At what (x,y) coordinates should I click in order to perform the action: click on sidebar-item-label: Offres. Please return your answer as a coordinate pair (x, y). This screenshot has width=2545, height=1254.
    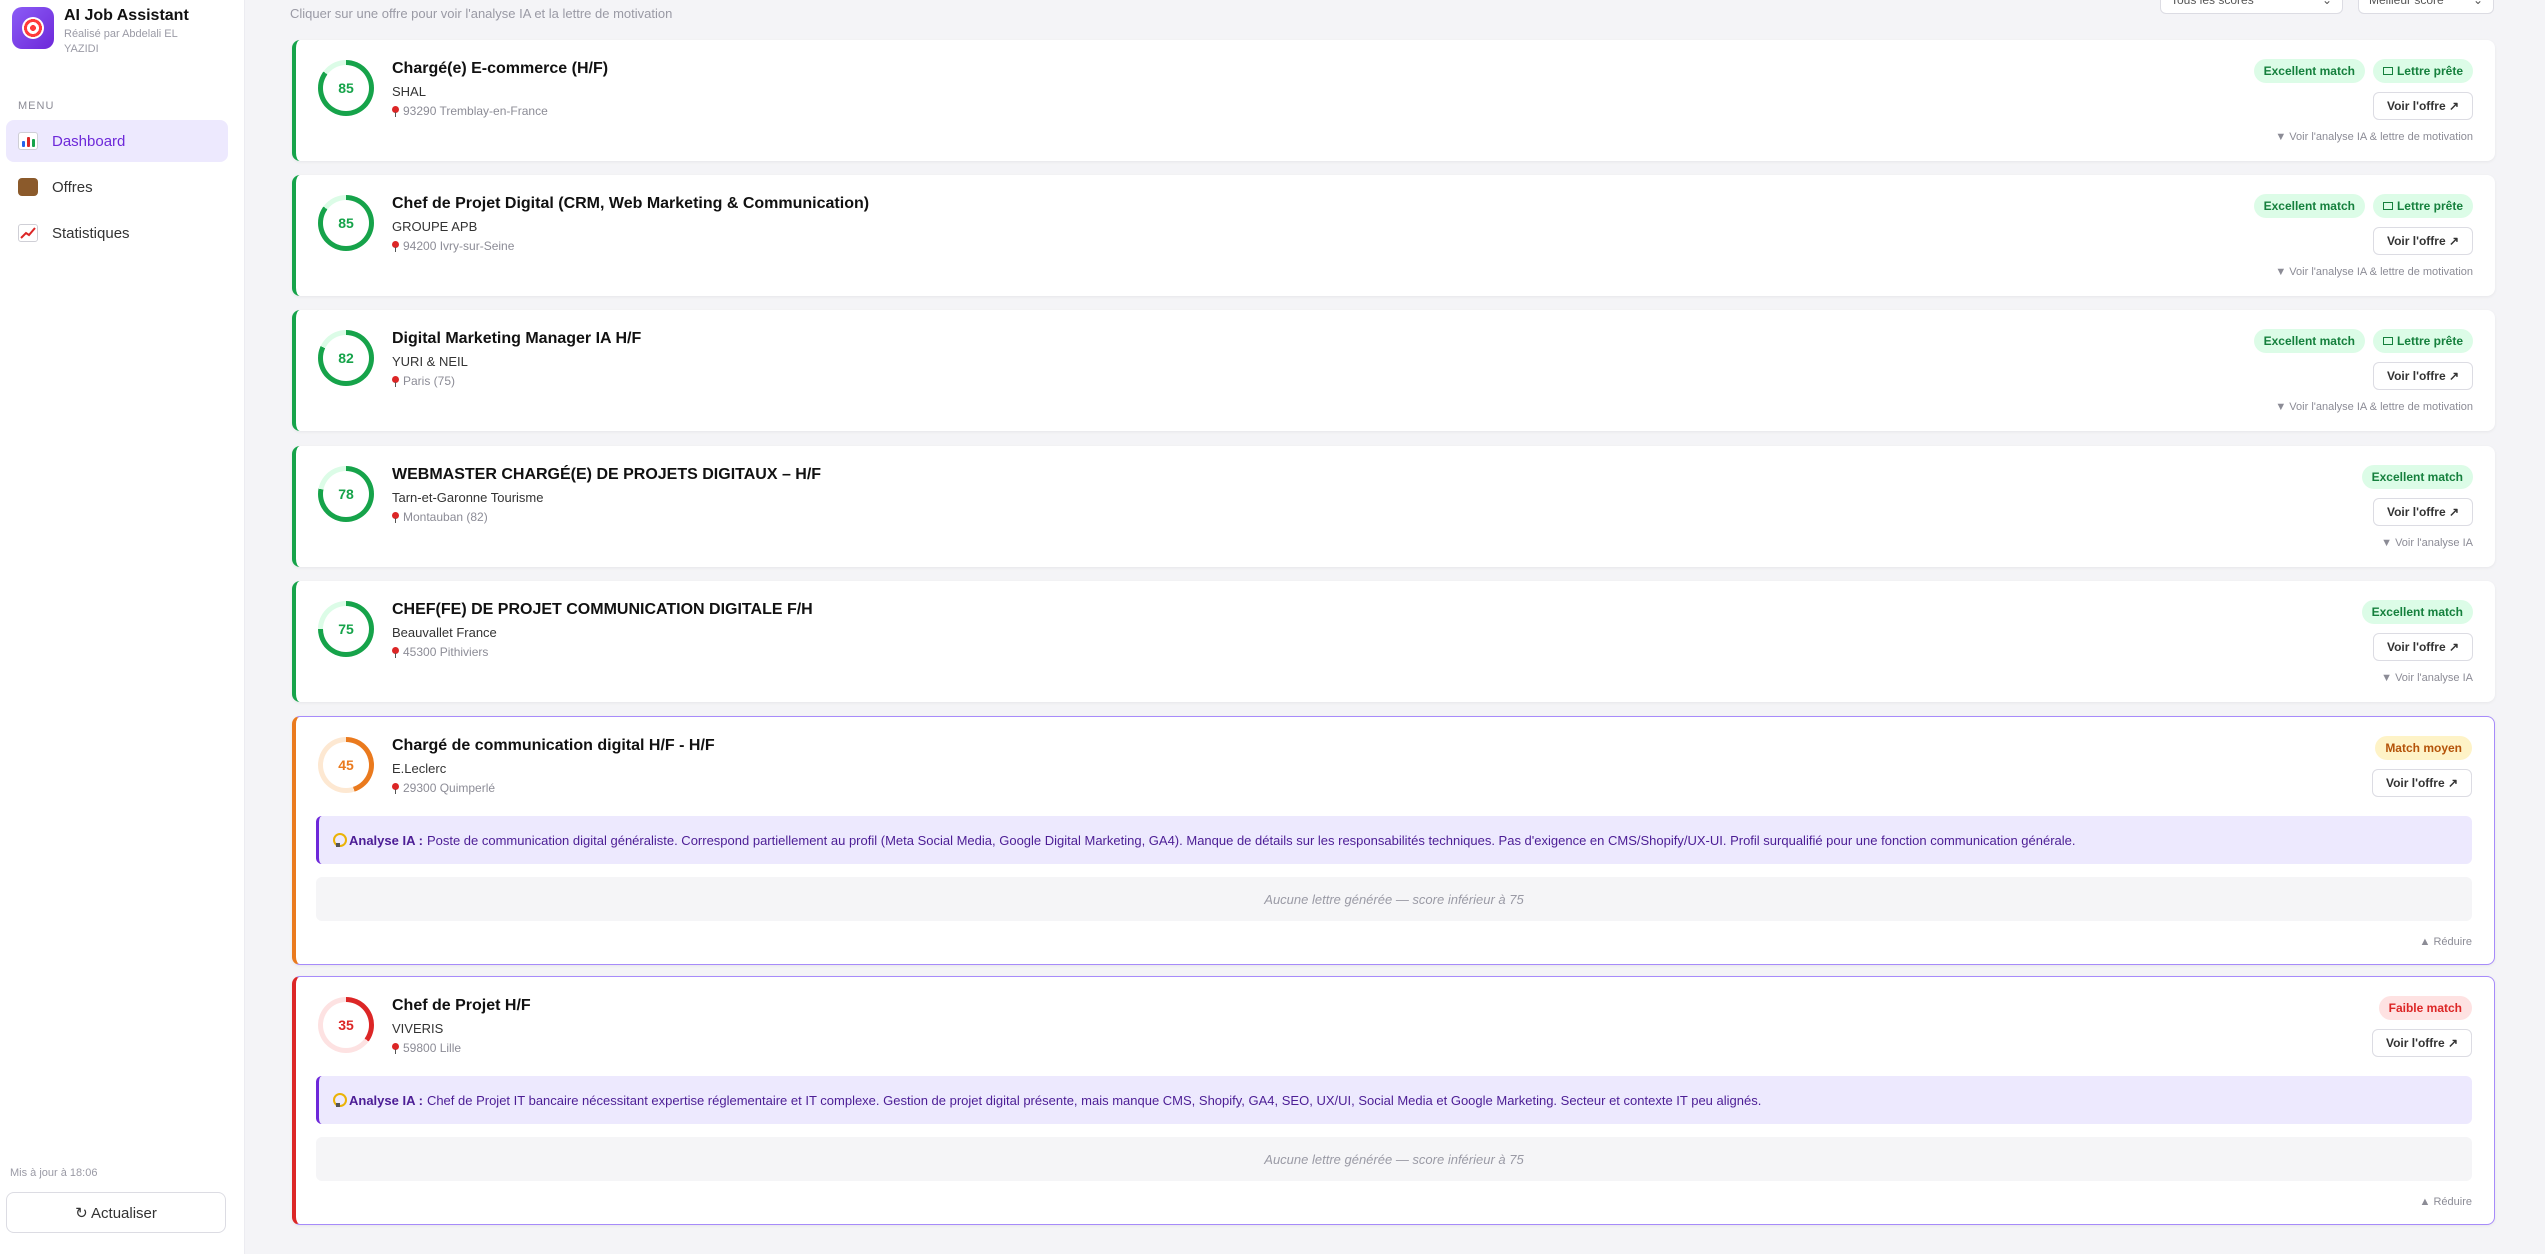
    Looking at the image, I should click on (72, 187).